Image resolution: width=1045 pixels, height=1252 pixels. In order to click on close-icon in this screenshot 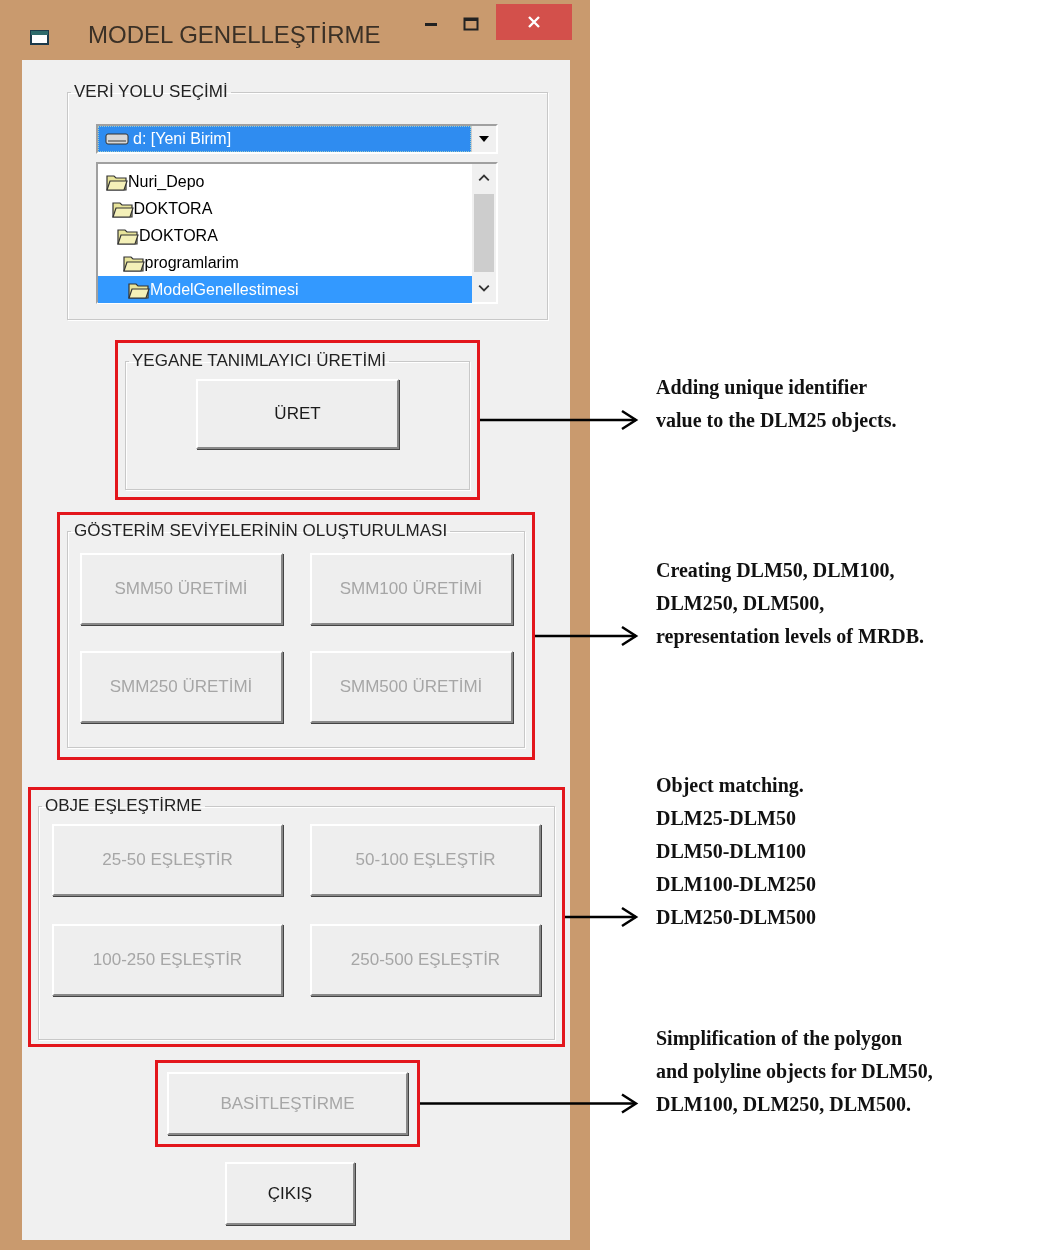, I will do `click(534, 22)`.